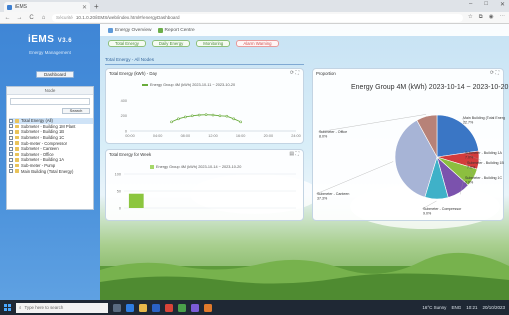  Describe the element at coordinates (463, 307) in the screenshot. I see `system-tray: 16°C Sunny ENG 10:21 20/10/2023` at that location.